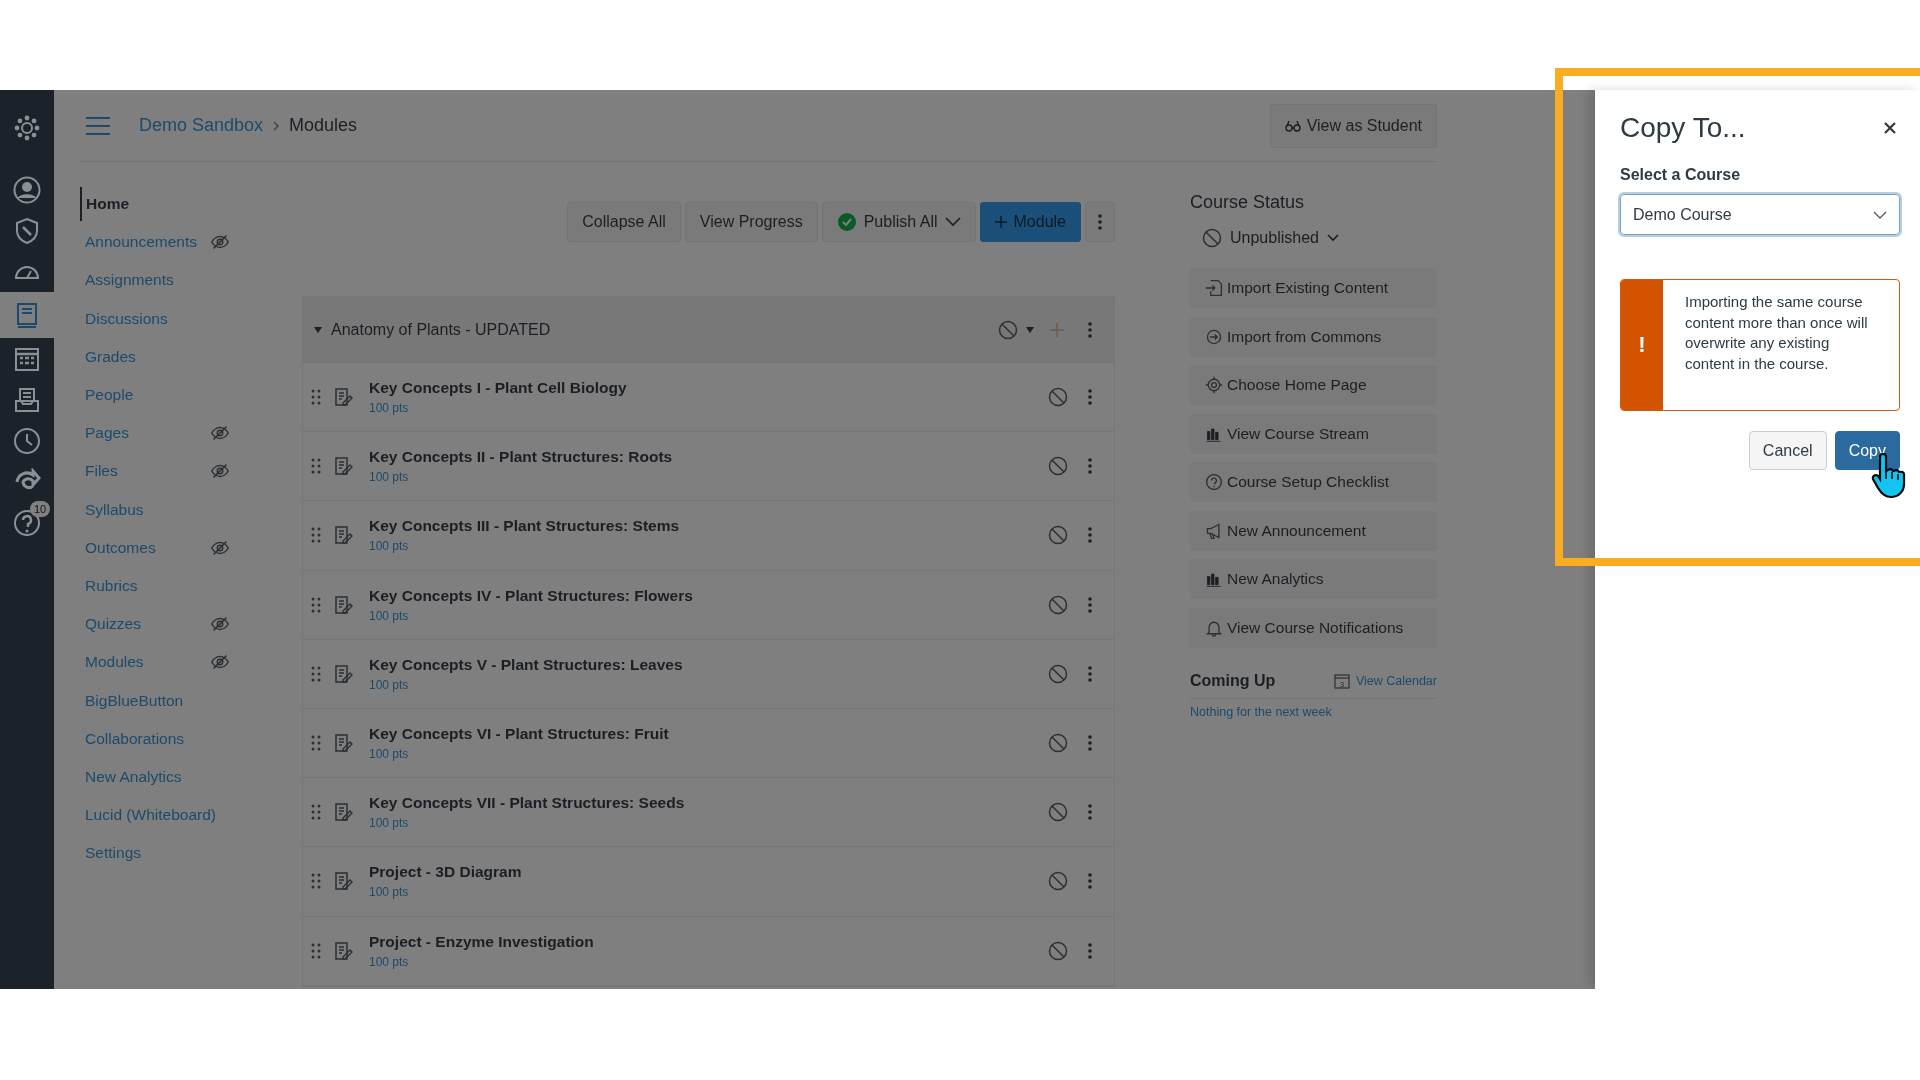  What do you see at coordinates (1214, 385) in the screenshot?
I see `target-icon` at bounding box center [1214, 385].